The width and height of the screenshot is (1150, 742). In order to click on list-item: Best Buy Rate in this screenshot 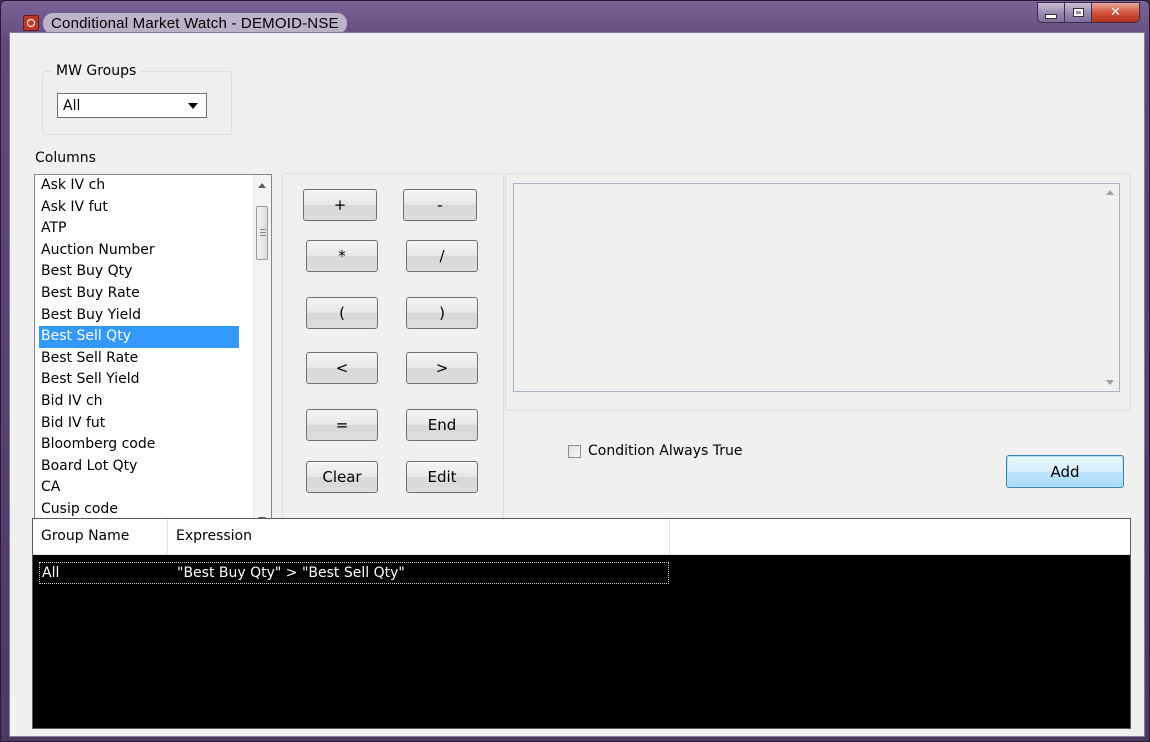, I will do `click(139, 294)`.